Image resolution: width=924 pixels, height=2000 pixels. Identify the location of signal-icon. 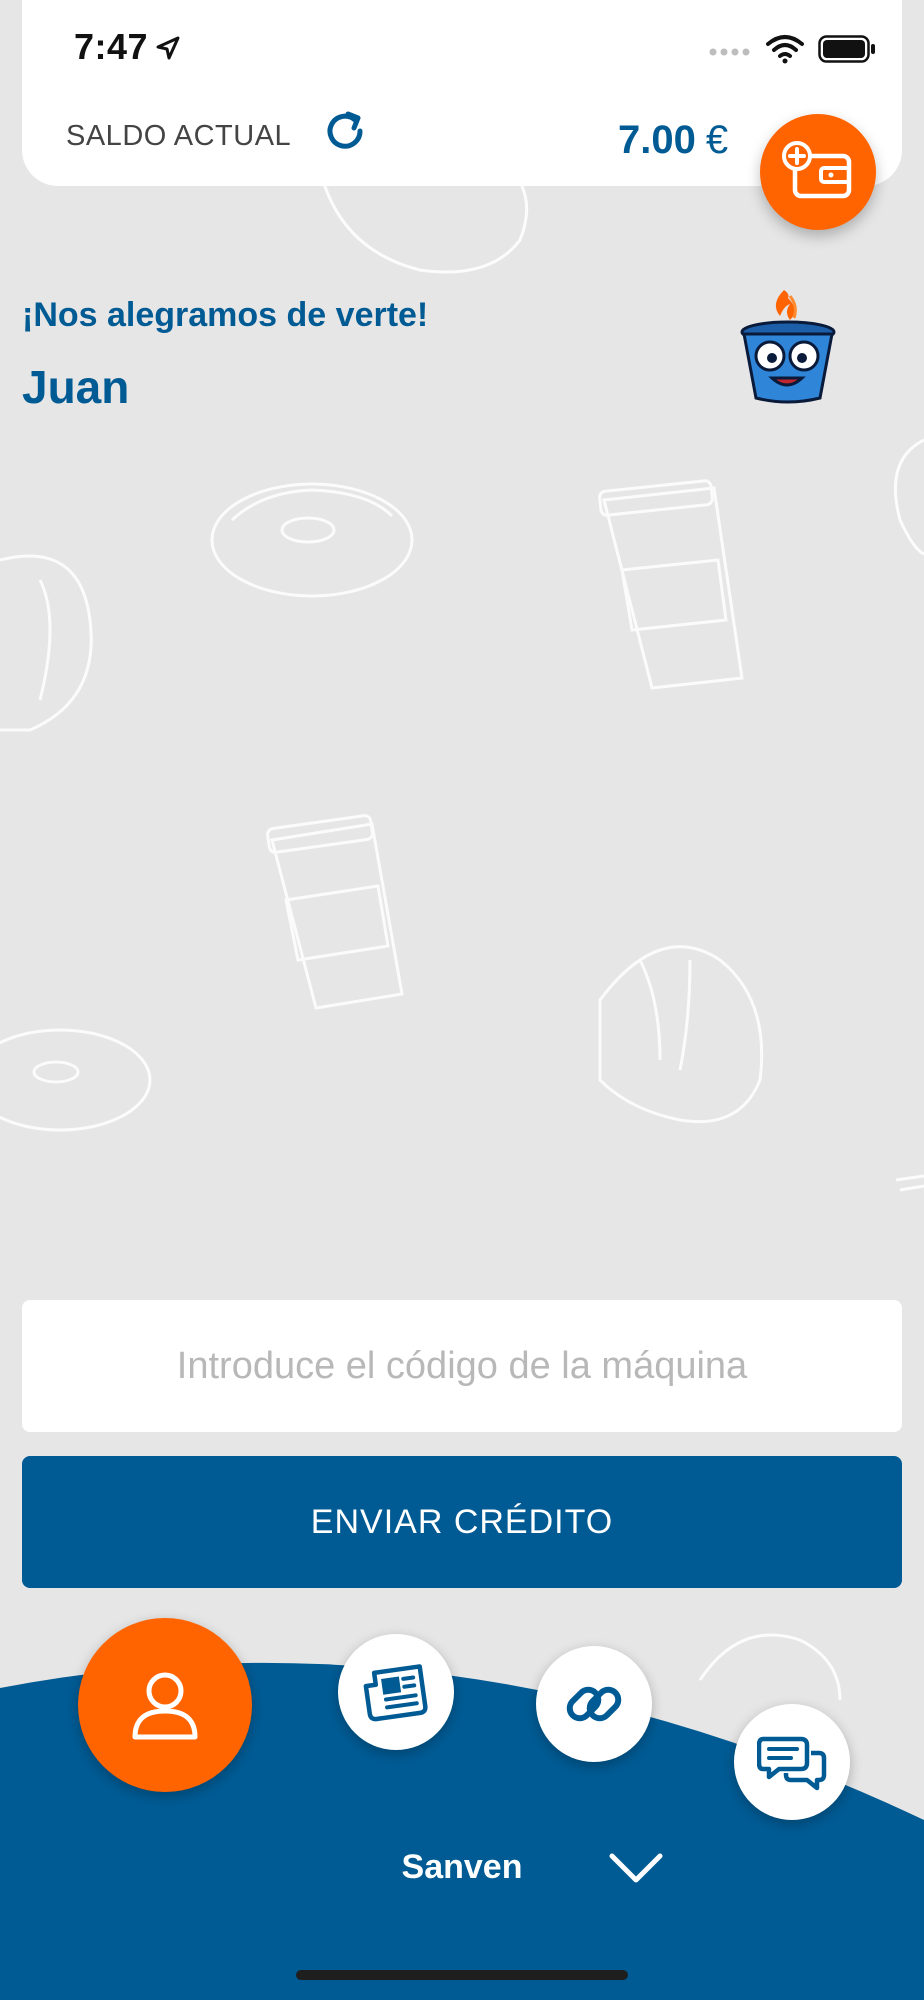
(729, 52).